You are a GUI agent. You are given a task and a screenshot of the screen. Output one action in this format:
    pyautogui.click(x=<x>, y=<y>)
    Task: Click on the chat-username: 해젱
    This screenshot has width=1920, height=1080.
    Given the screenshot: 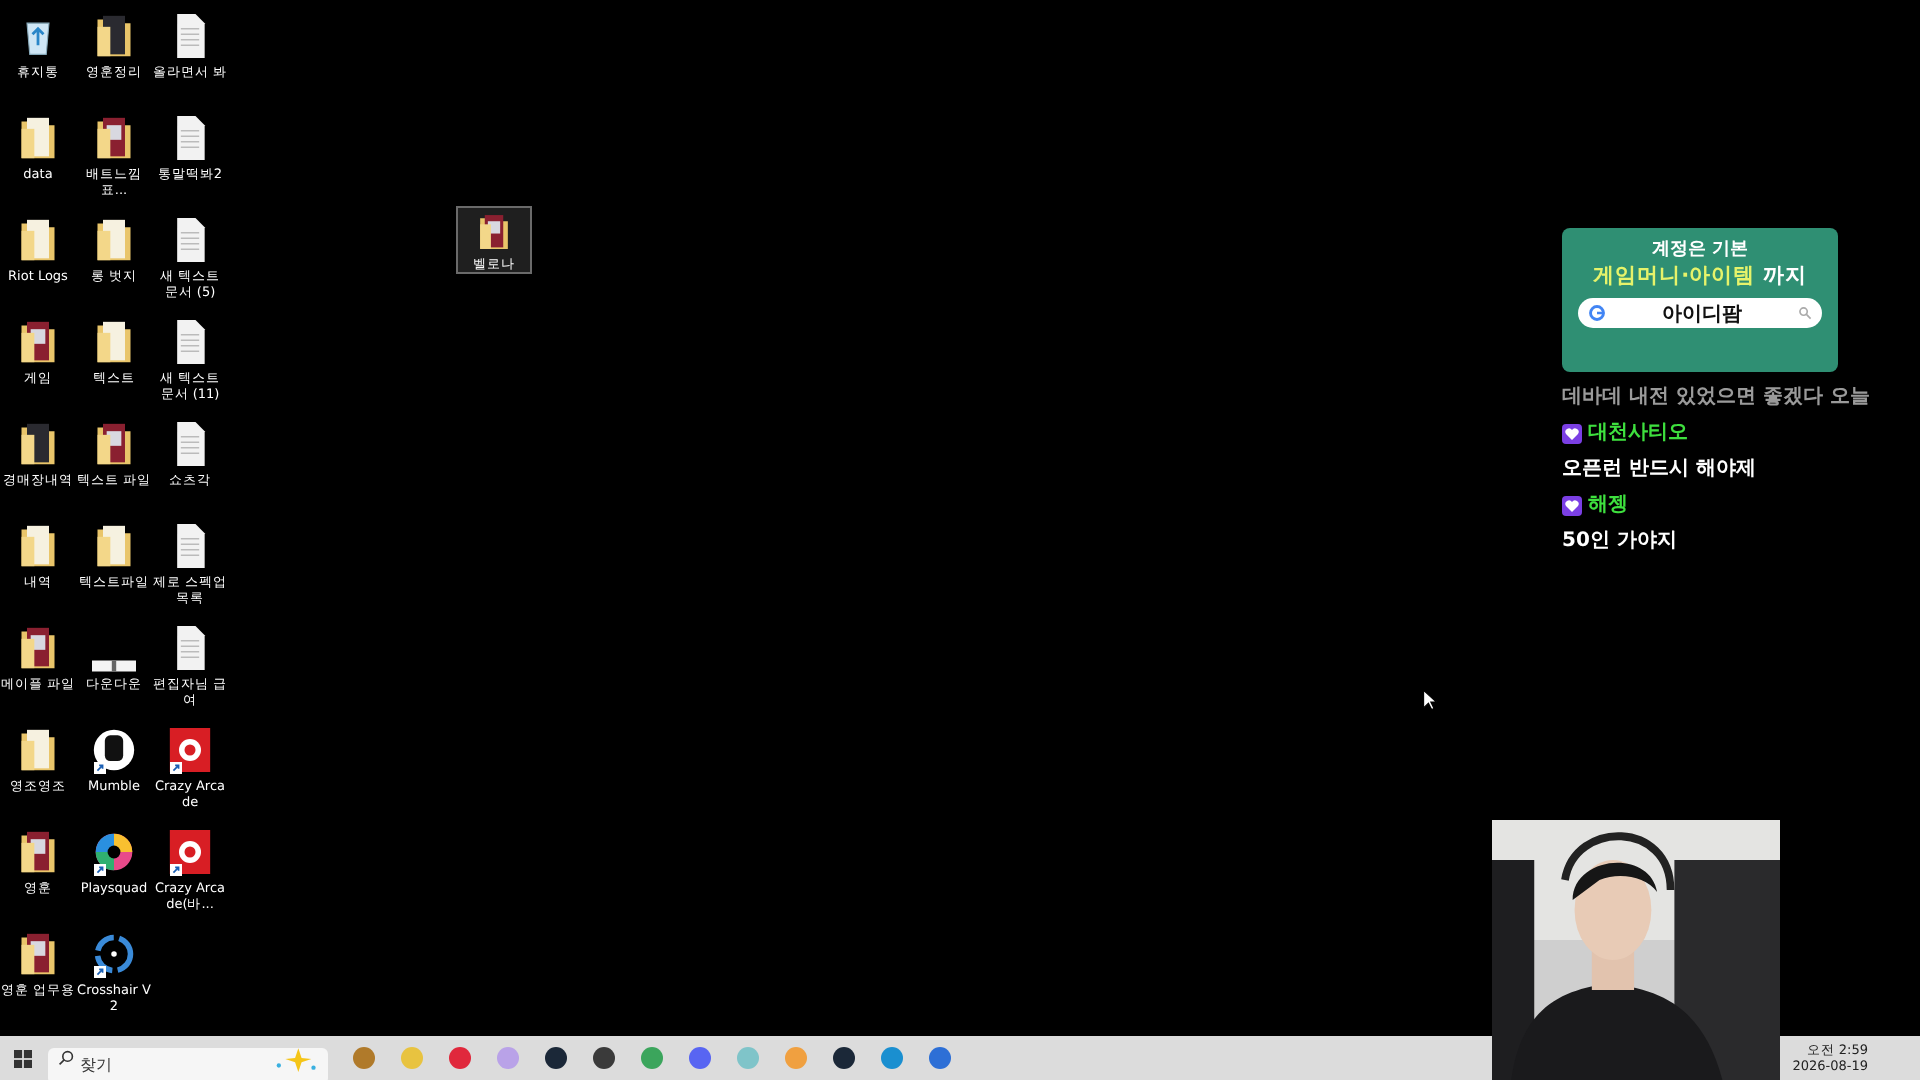 What is the action you would take?
    pyautogui.click(x=1608, y=506)
    